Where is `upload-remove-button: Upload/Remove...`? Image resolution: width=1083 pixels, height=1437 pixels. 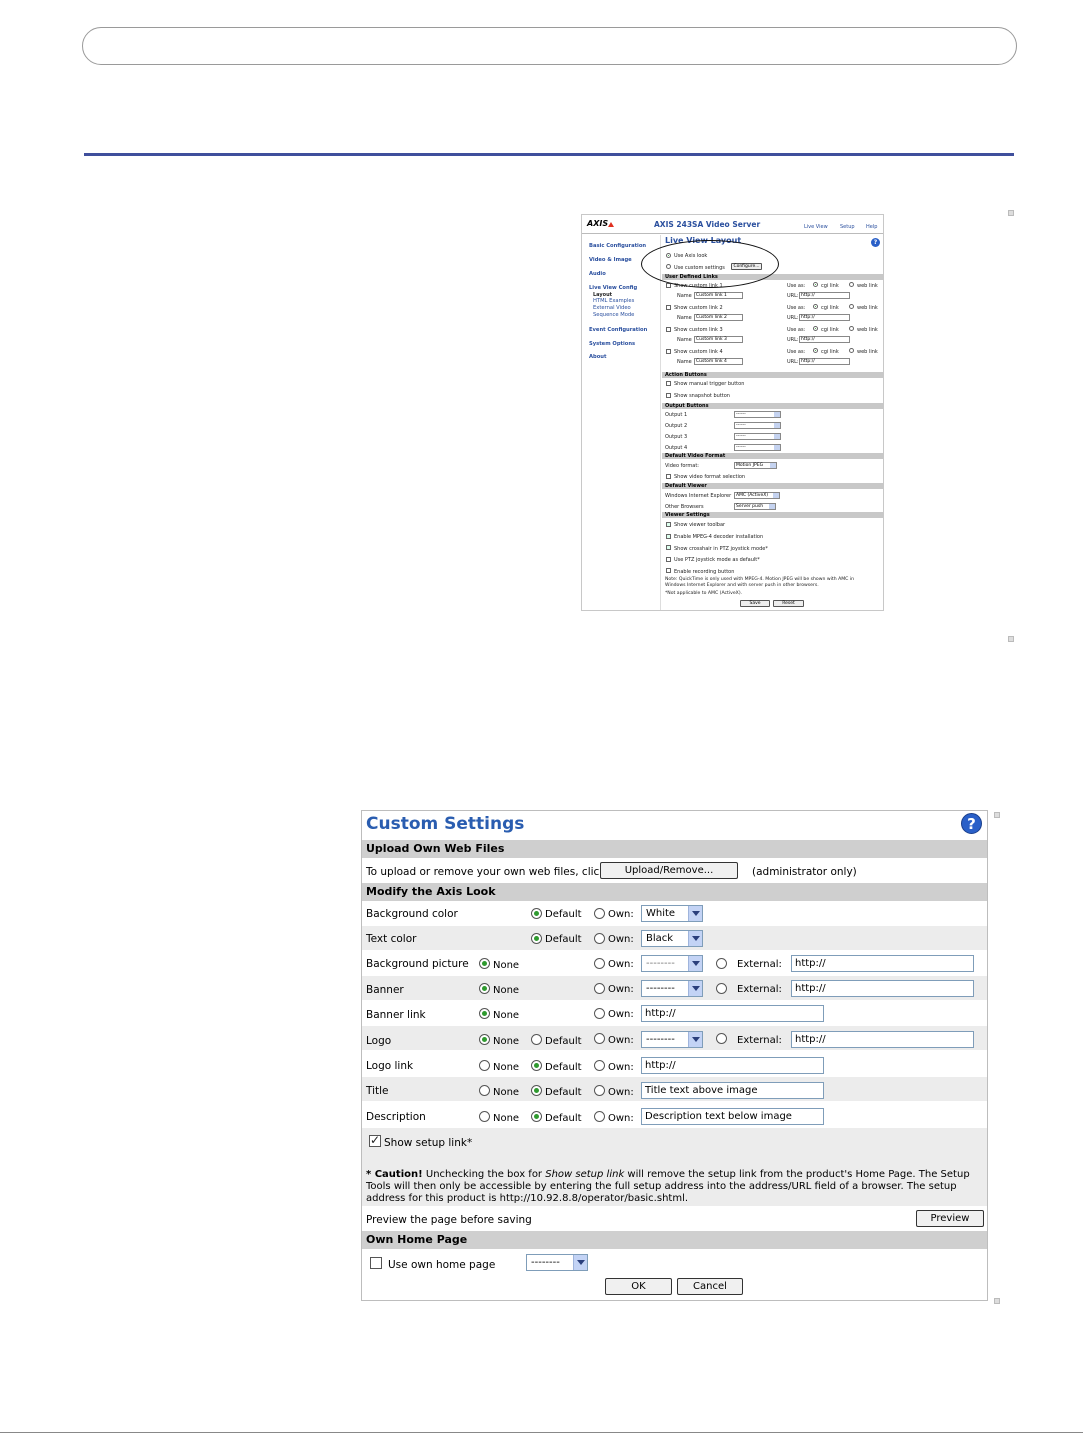 upload-remove-button: Upload/Remove... is located at coordinates (669, 870).